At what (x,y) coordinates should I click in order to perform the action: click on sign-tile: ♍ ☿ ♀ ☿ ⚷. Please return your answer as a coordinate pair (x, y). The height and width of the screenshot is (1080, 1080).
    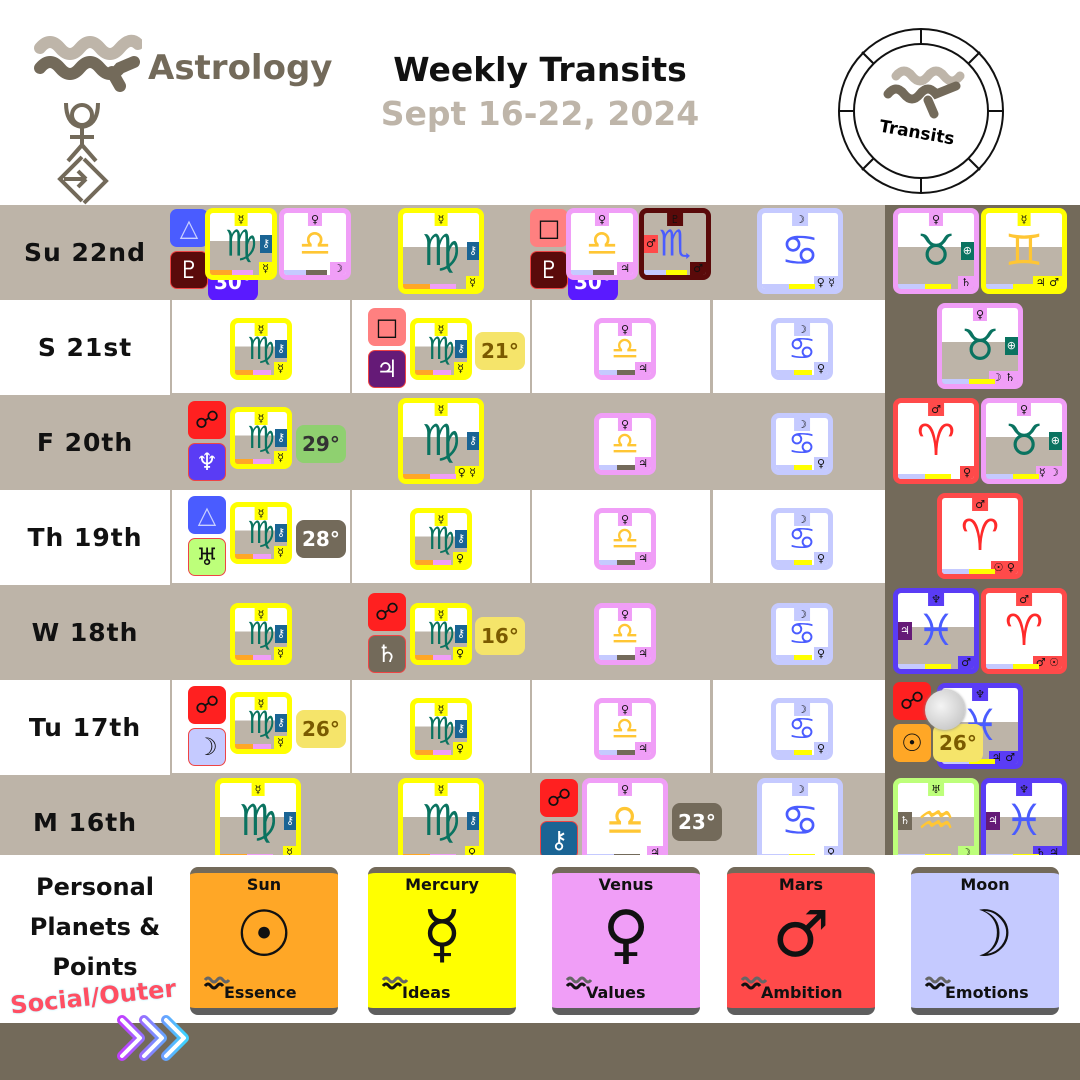
    Looking at the image, I should click on (441, 441).